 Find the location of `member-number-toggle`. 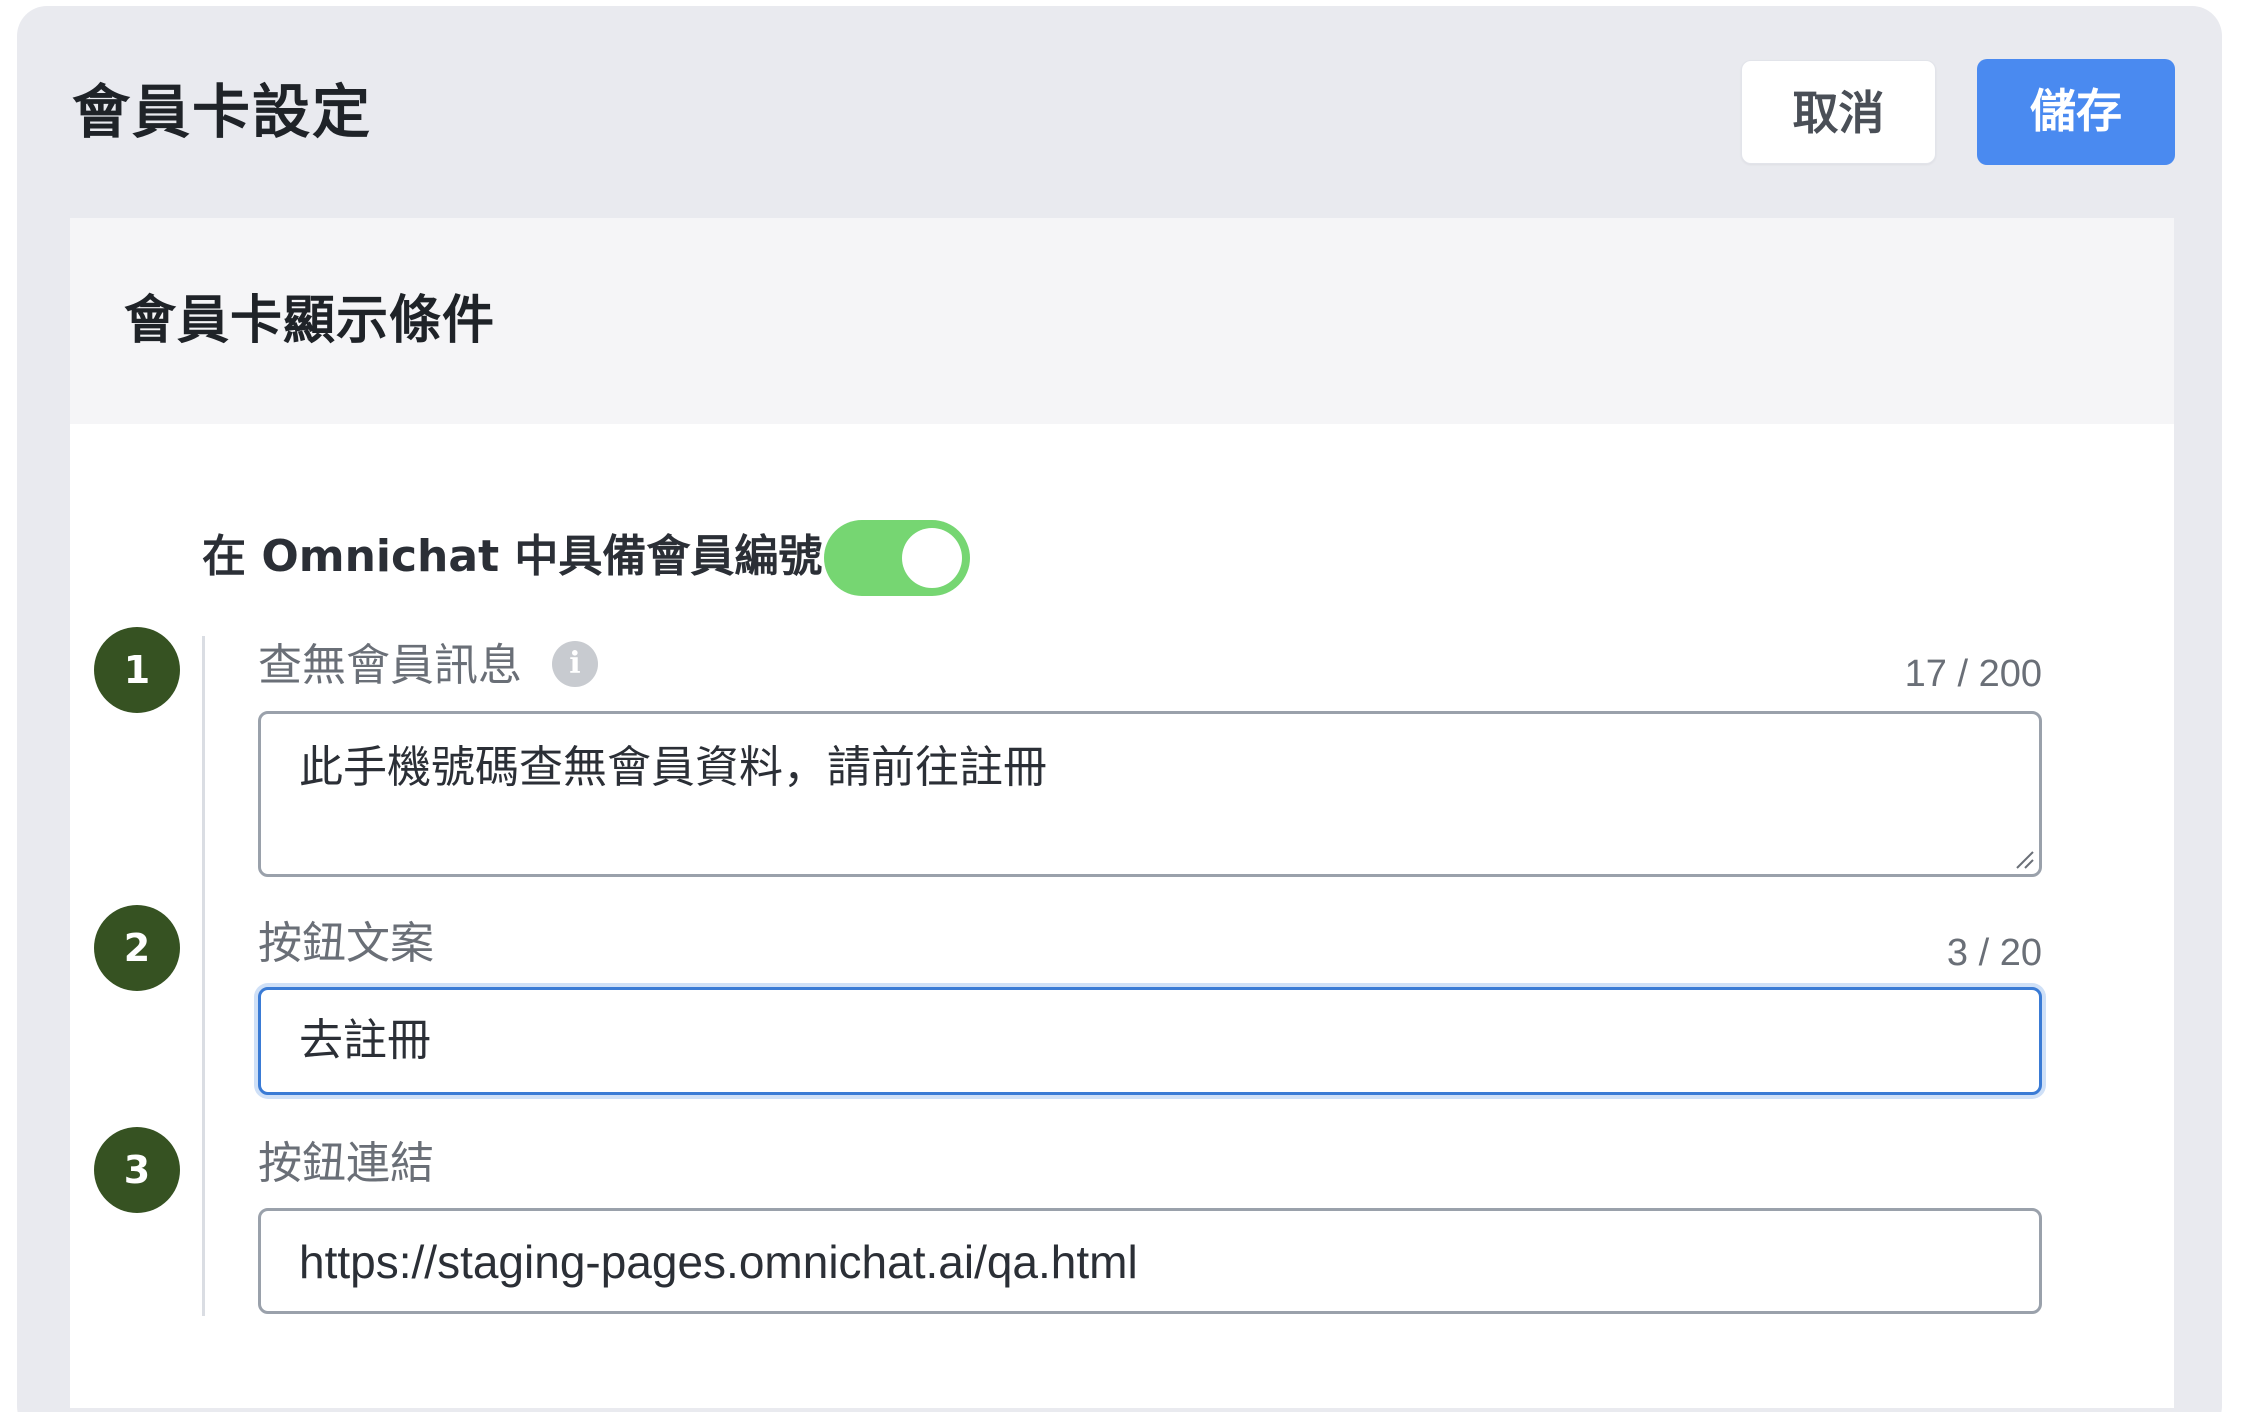

member-number-toggle is located at coordinates (897, 558).